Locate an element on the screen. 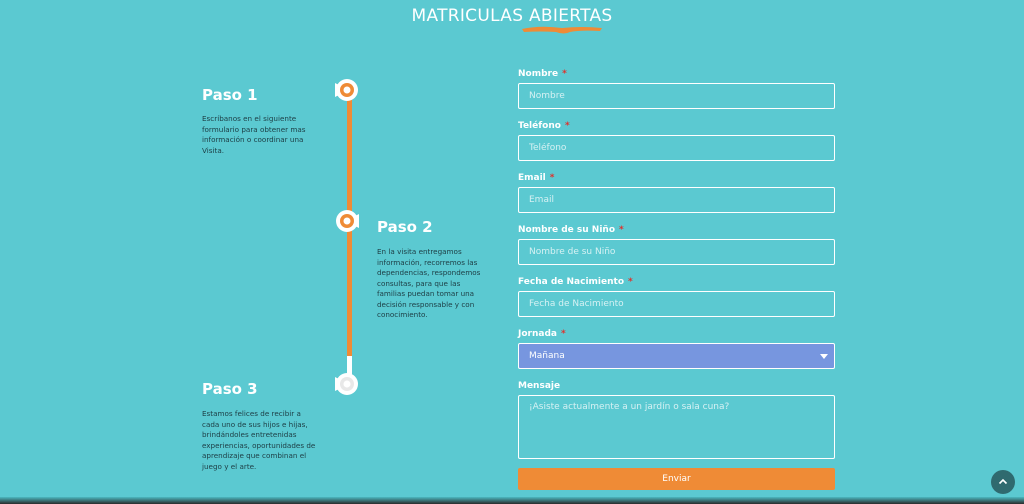  phone-field-group: Teléfono * is located at coordinates (676, 140).